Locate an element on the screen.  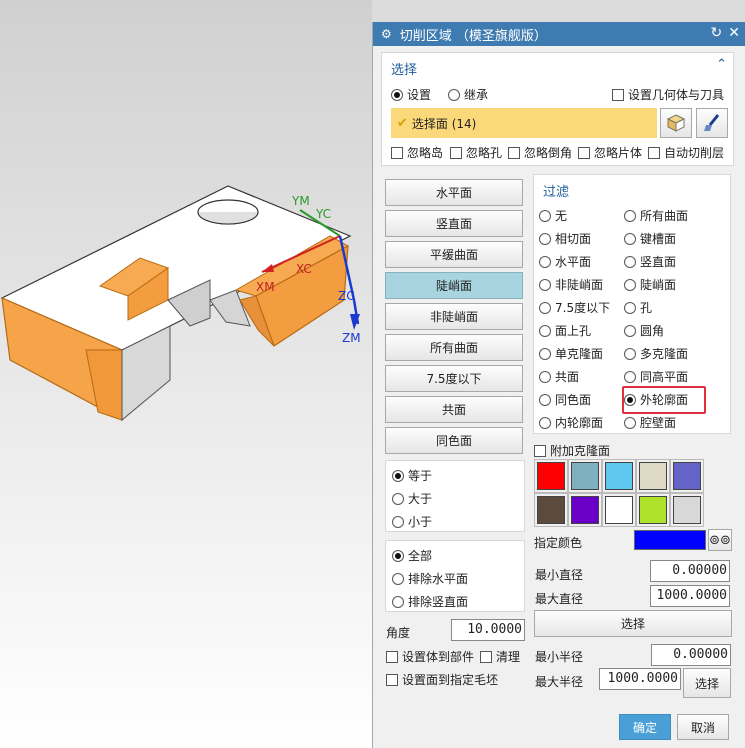
radio-equal: 等于 is located at coordinates (412, 475).